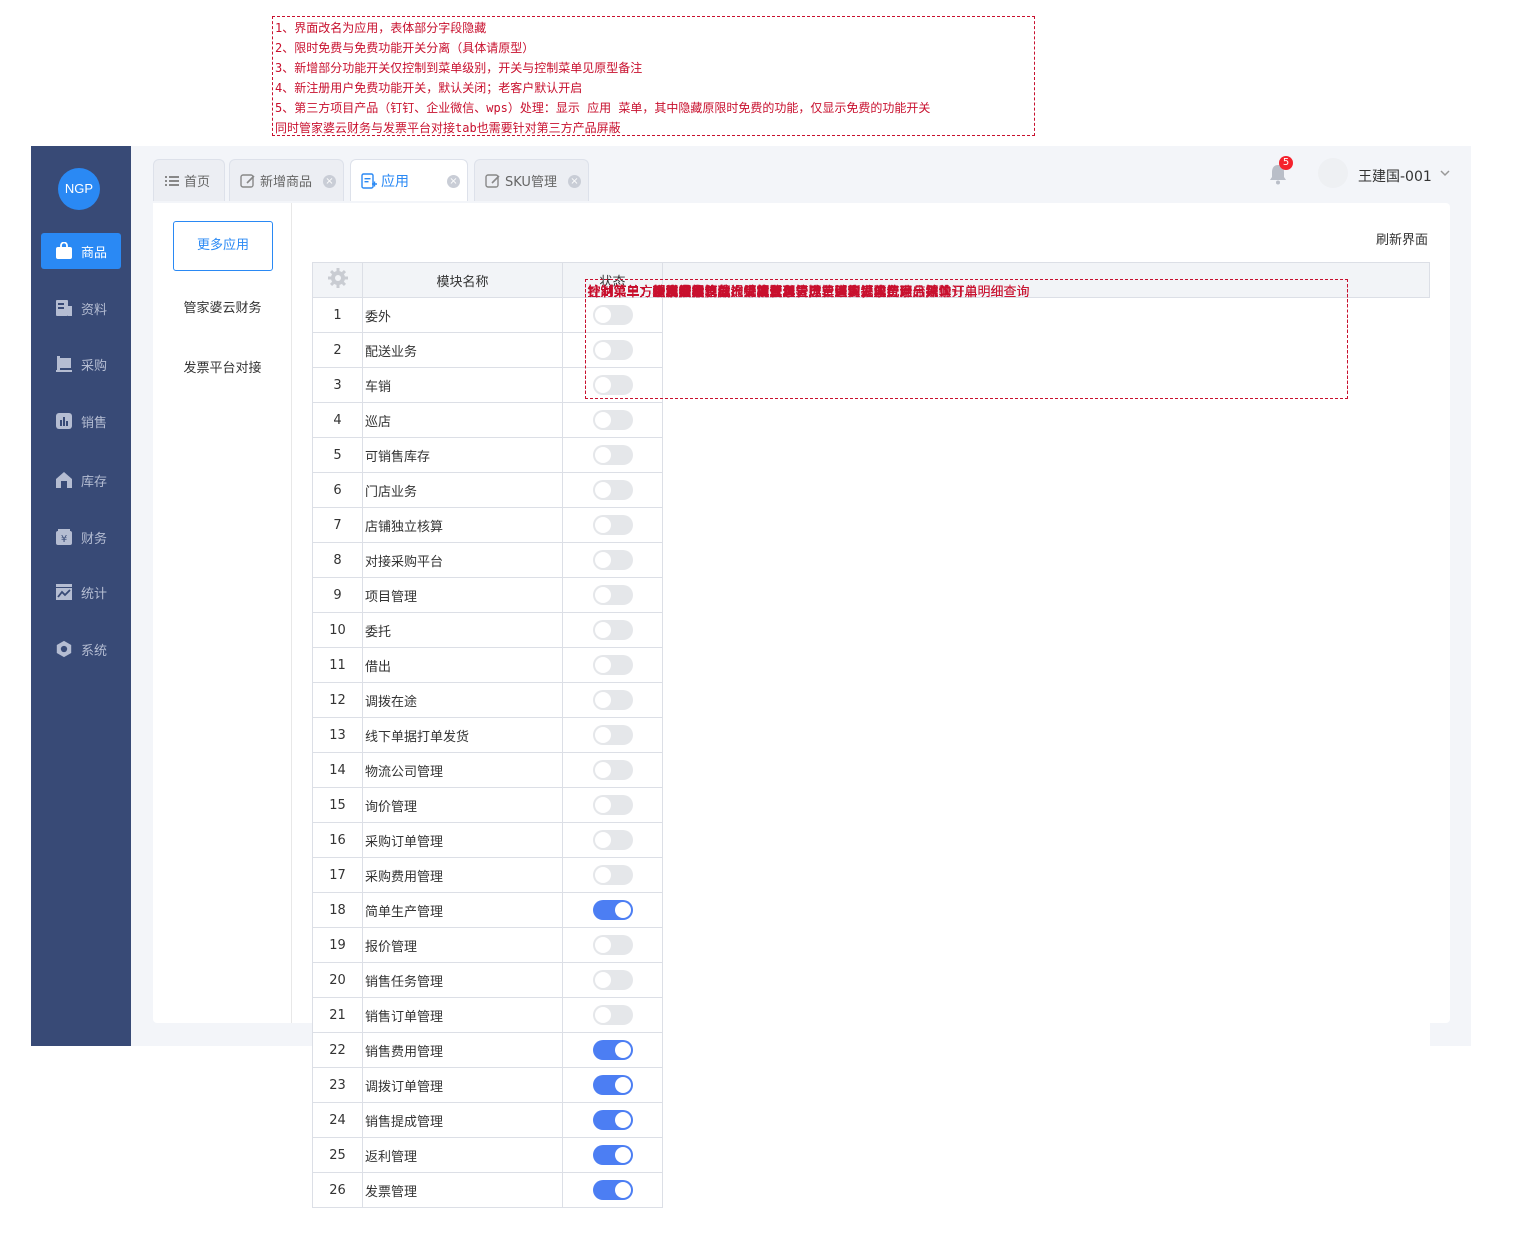  Describe the element at coordinates (64, 480) in the screenshot. I see `warehouse-icon` at that location.